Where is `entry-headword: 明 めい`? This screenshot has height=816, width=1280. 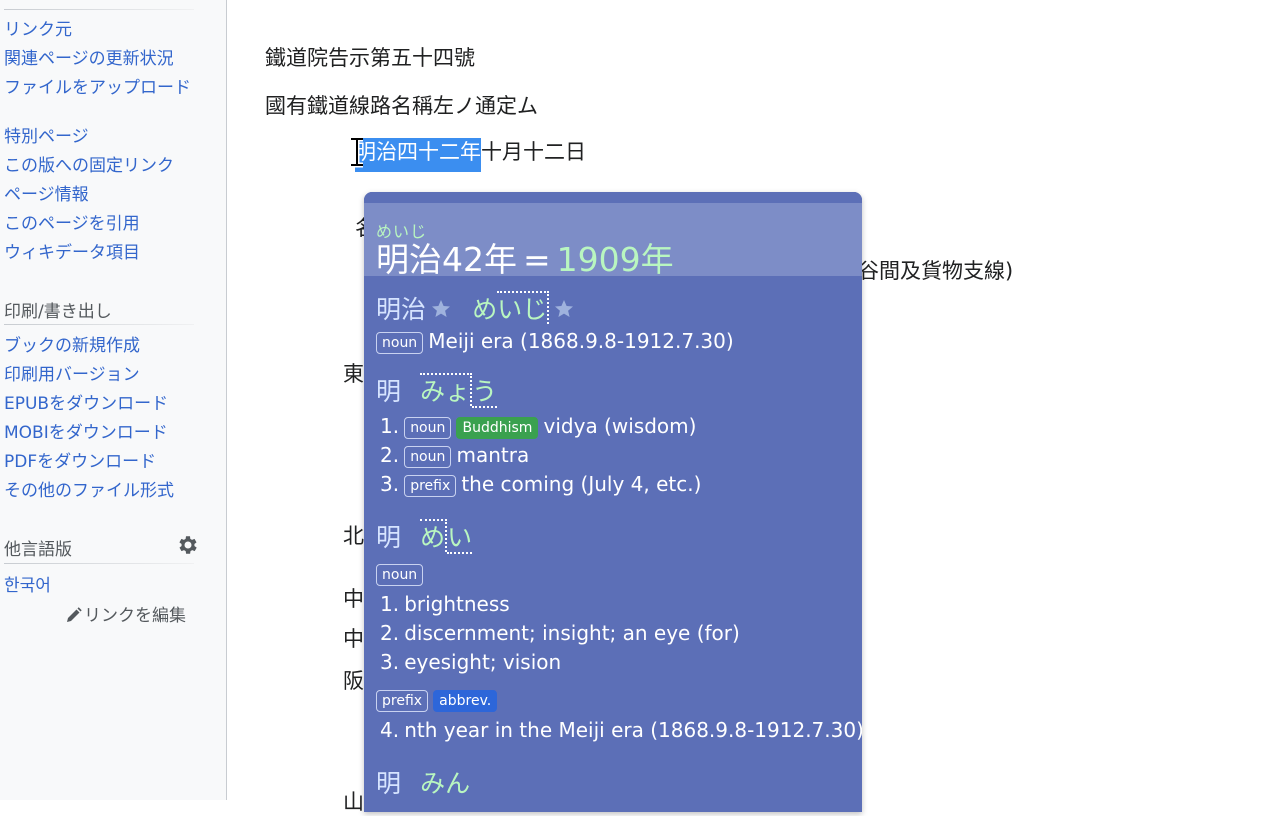 entry-headword: 明 めい is located at coordinates (424, 536).